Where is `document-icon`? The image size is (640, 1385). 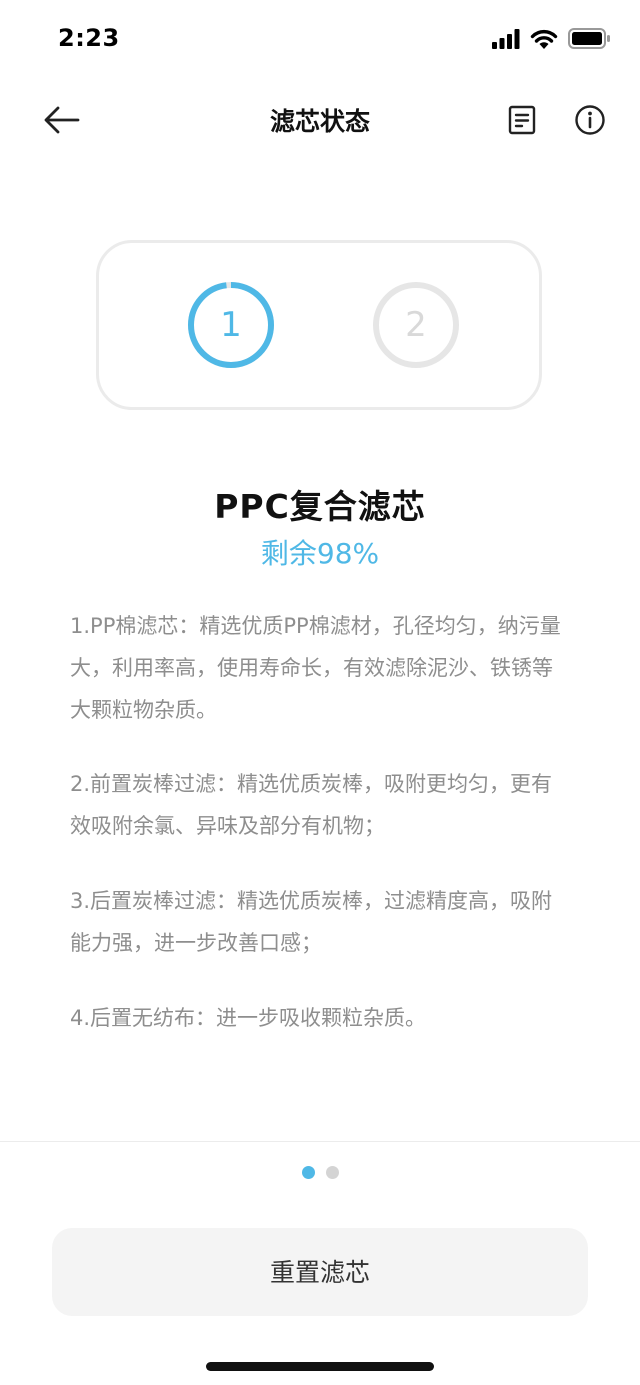
document-icon is located at coordinates (522, 120).